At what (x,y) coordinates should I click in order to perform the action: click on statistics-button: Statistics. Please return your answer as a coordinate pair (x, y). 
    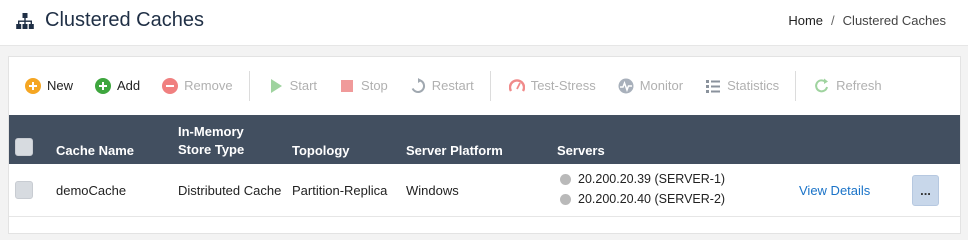
    Looking at the image, I should click on (742, 86).